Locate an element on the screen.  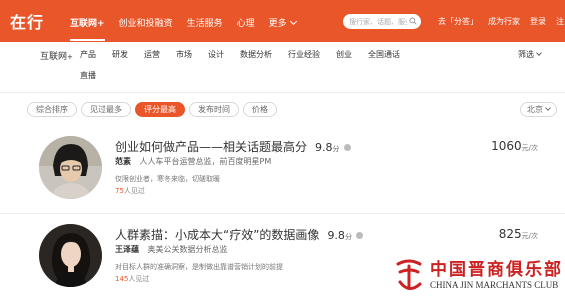
nav-item-psychology: 心理 is located at coordinates (246, 22).